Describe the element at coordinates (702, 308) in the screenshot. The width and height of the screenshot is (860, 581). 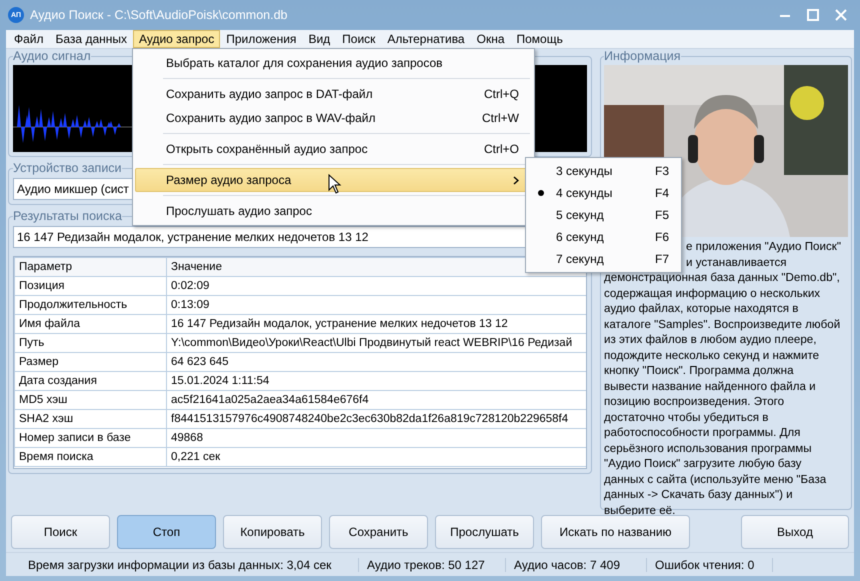
I see `info-text-line: аудио файлах, которые находятся в` at that location.